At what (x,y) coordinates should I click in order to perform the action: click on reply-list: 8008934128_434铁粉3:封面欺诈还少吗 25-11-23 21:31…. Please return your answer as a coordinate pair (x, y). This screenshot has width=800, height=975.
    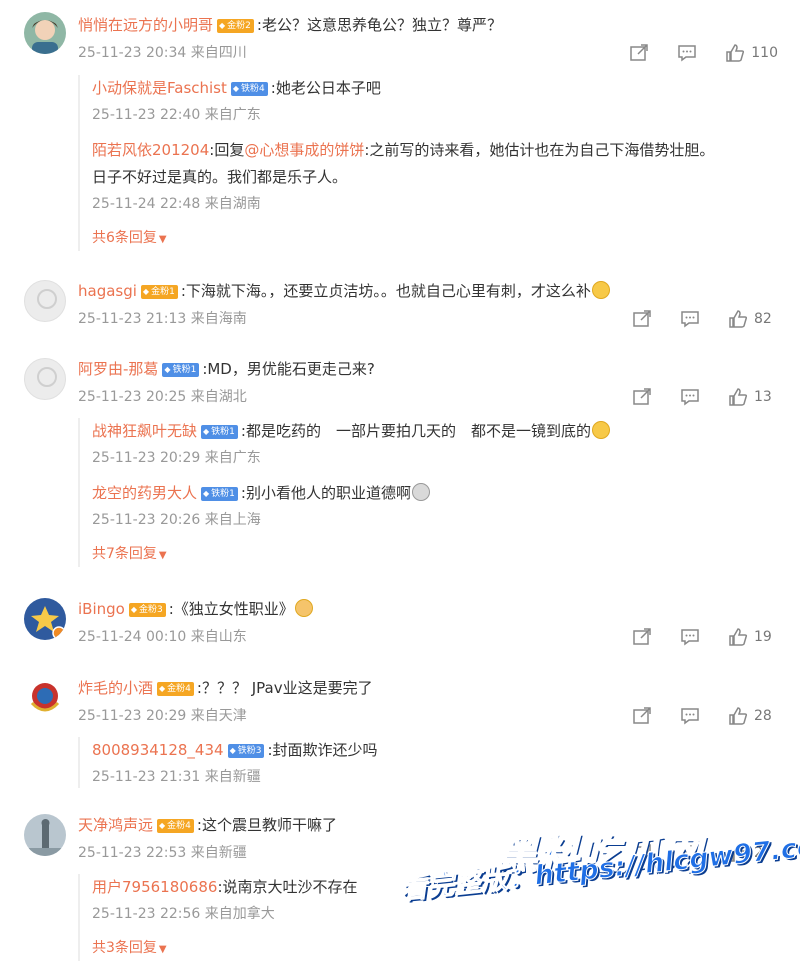
    Looking at the image, I should click on (428, 762).